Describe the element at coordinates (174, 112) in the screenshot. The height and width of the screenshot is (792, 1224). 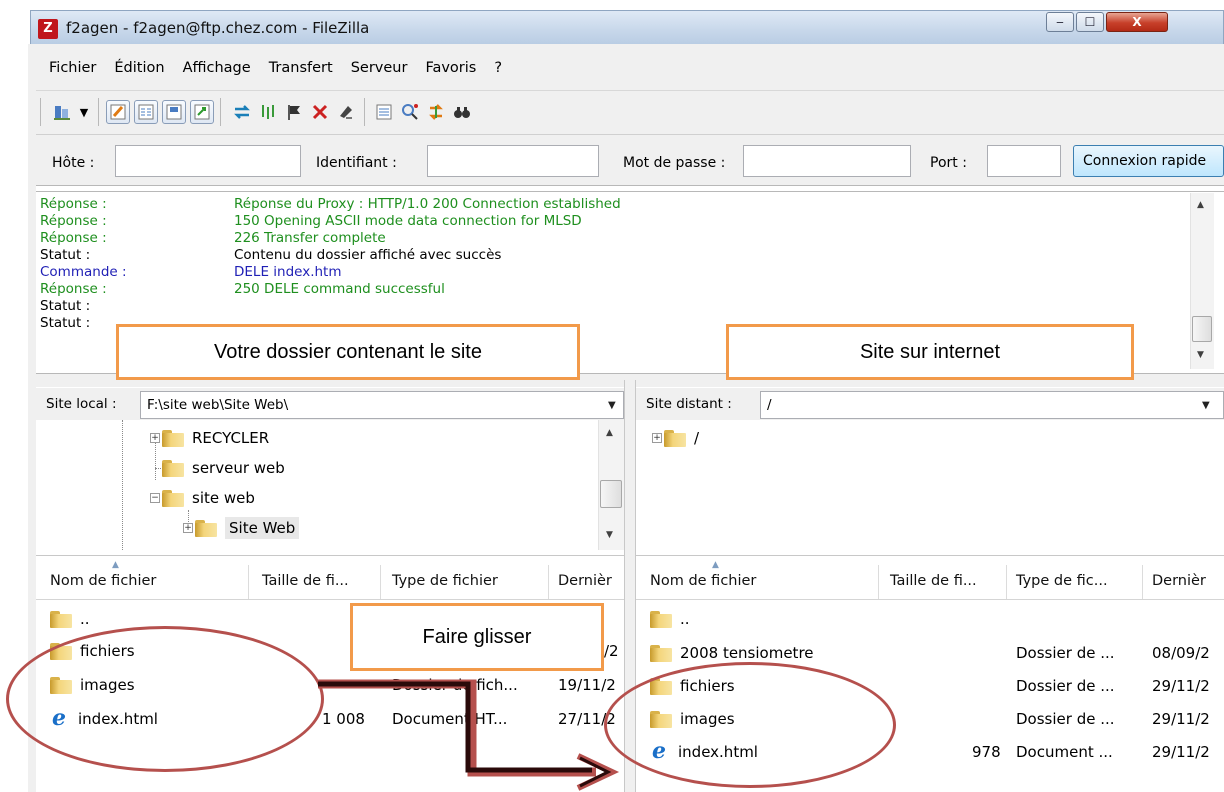
I see `toggle-remote-tree-icon` at that location.